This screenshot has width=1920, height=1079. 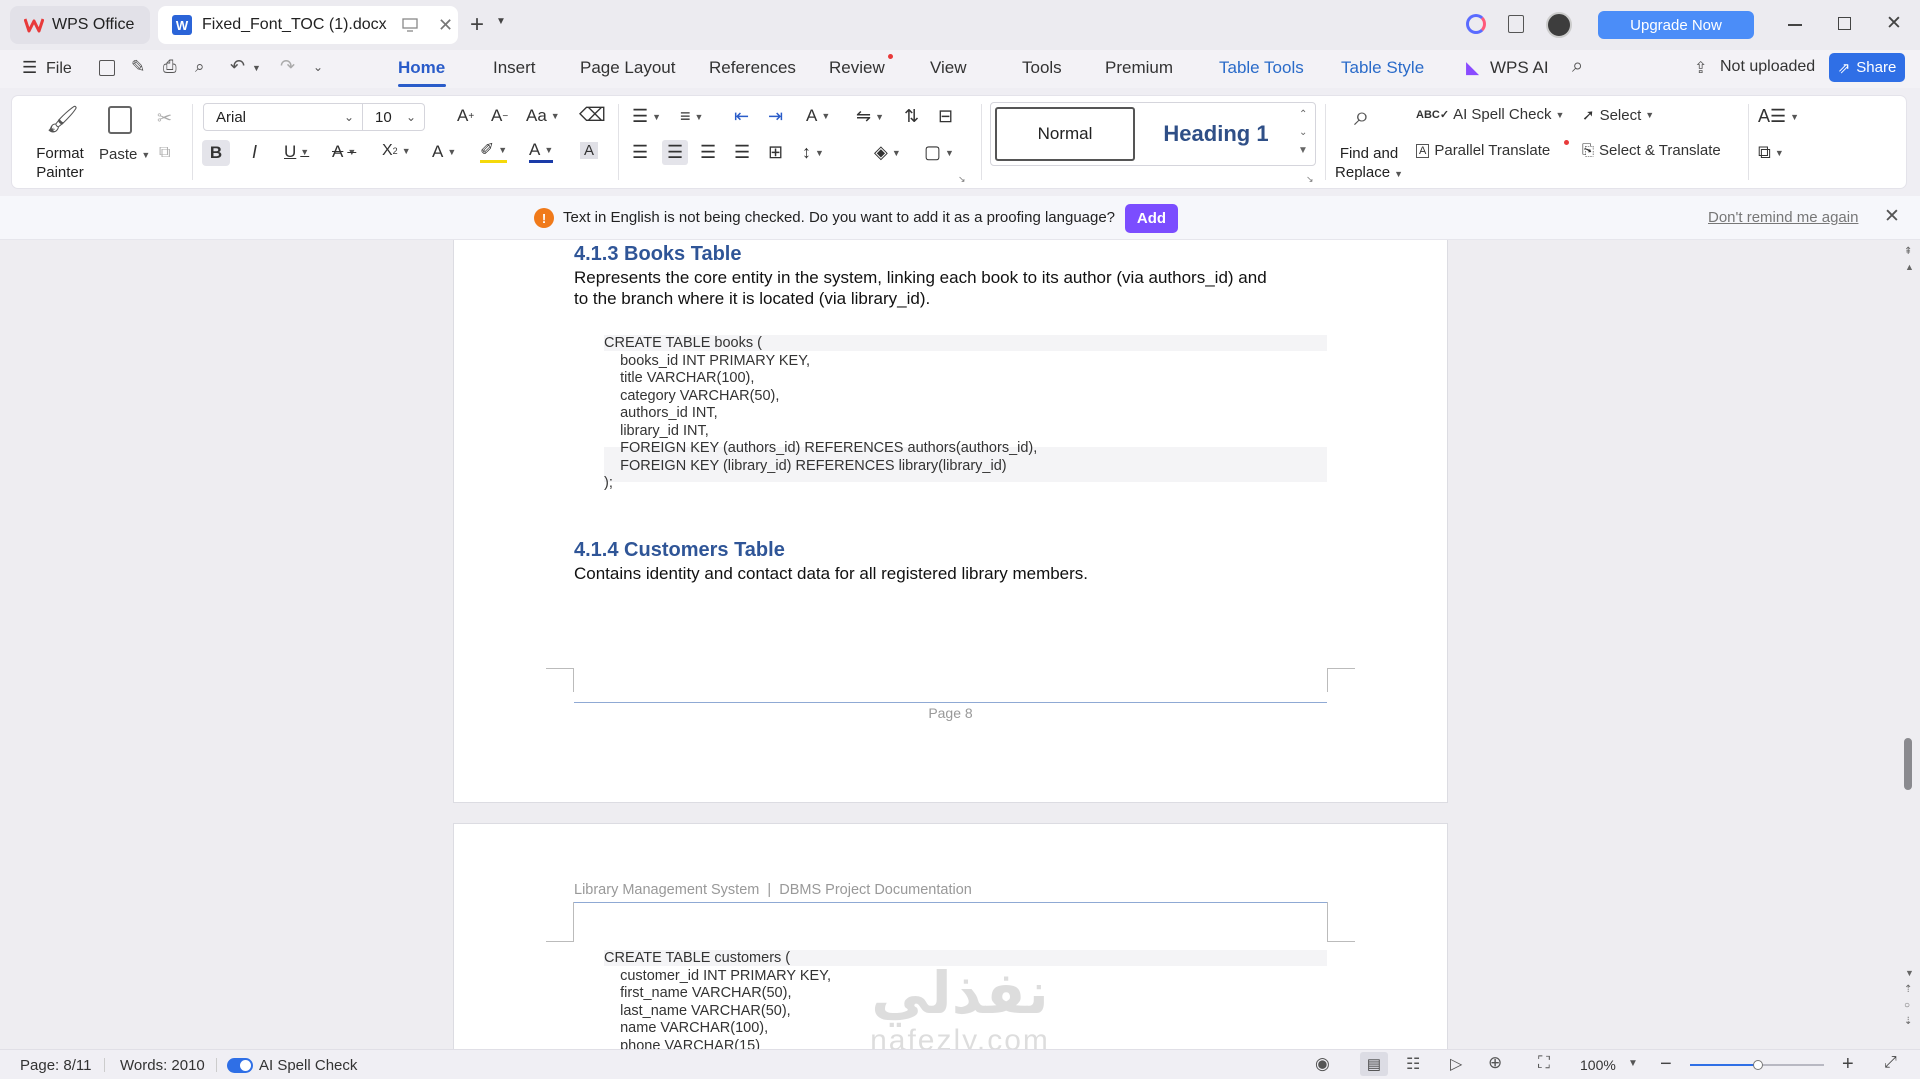 I want to click on text-effects-icon: A ▼, so click(x=444, y=152).